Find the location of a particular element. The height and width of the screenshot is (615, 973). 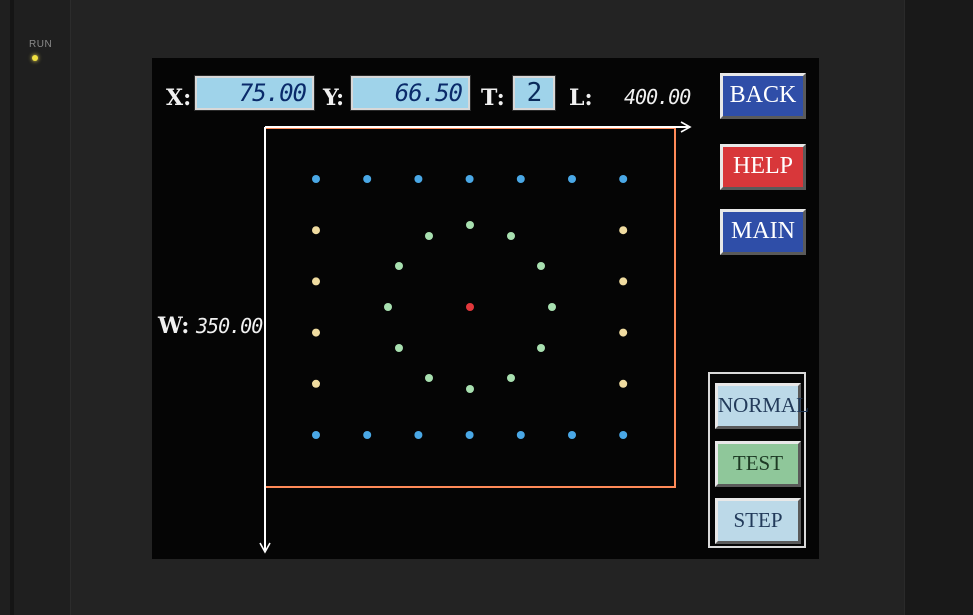

help-button: HELP is located at coordinates (763, 167).